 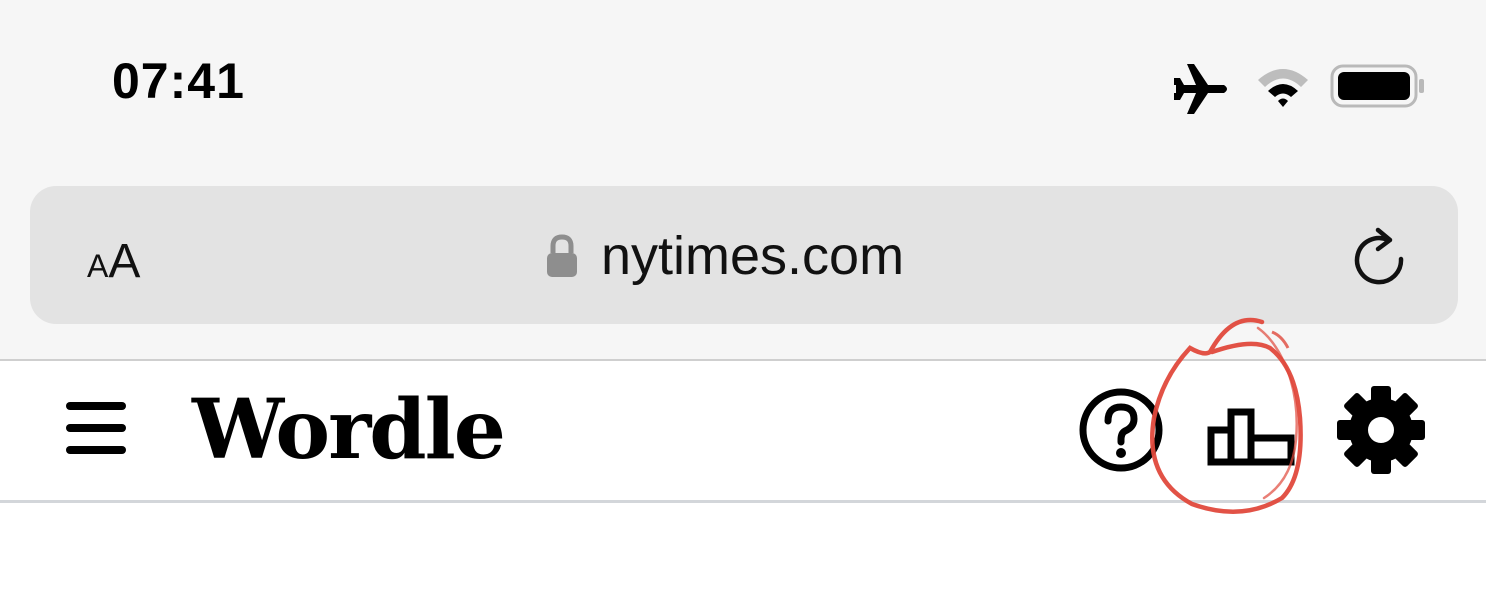 What do you see at coordinates (96, 428) in the screenshot?
I see `menu-icon` at bounding box center [96, 428].